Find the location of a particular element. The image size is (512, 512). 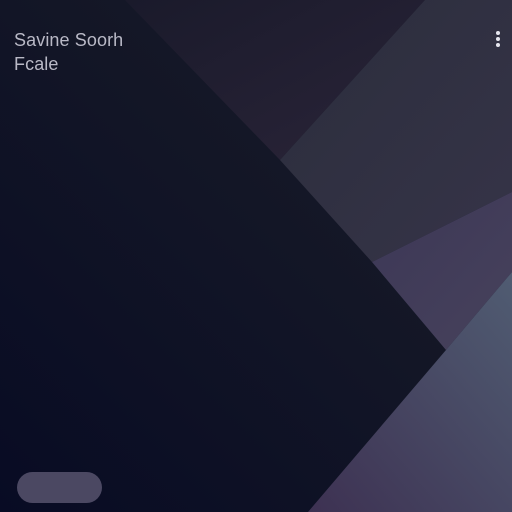

more-options-button is located at coordinates (498, 39).